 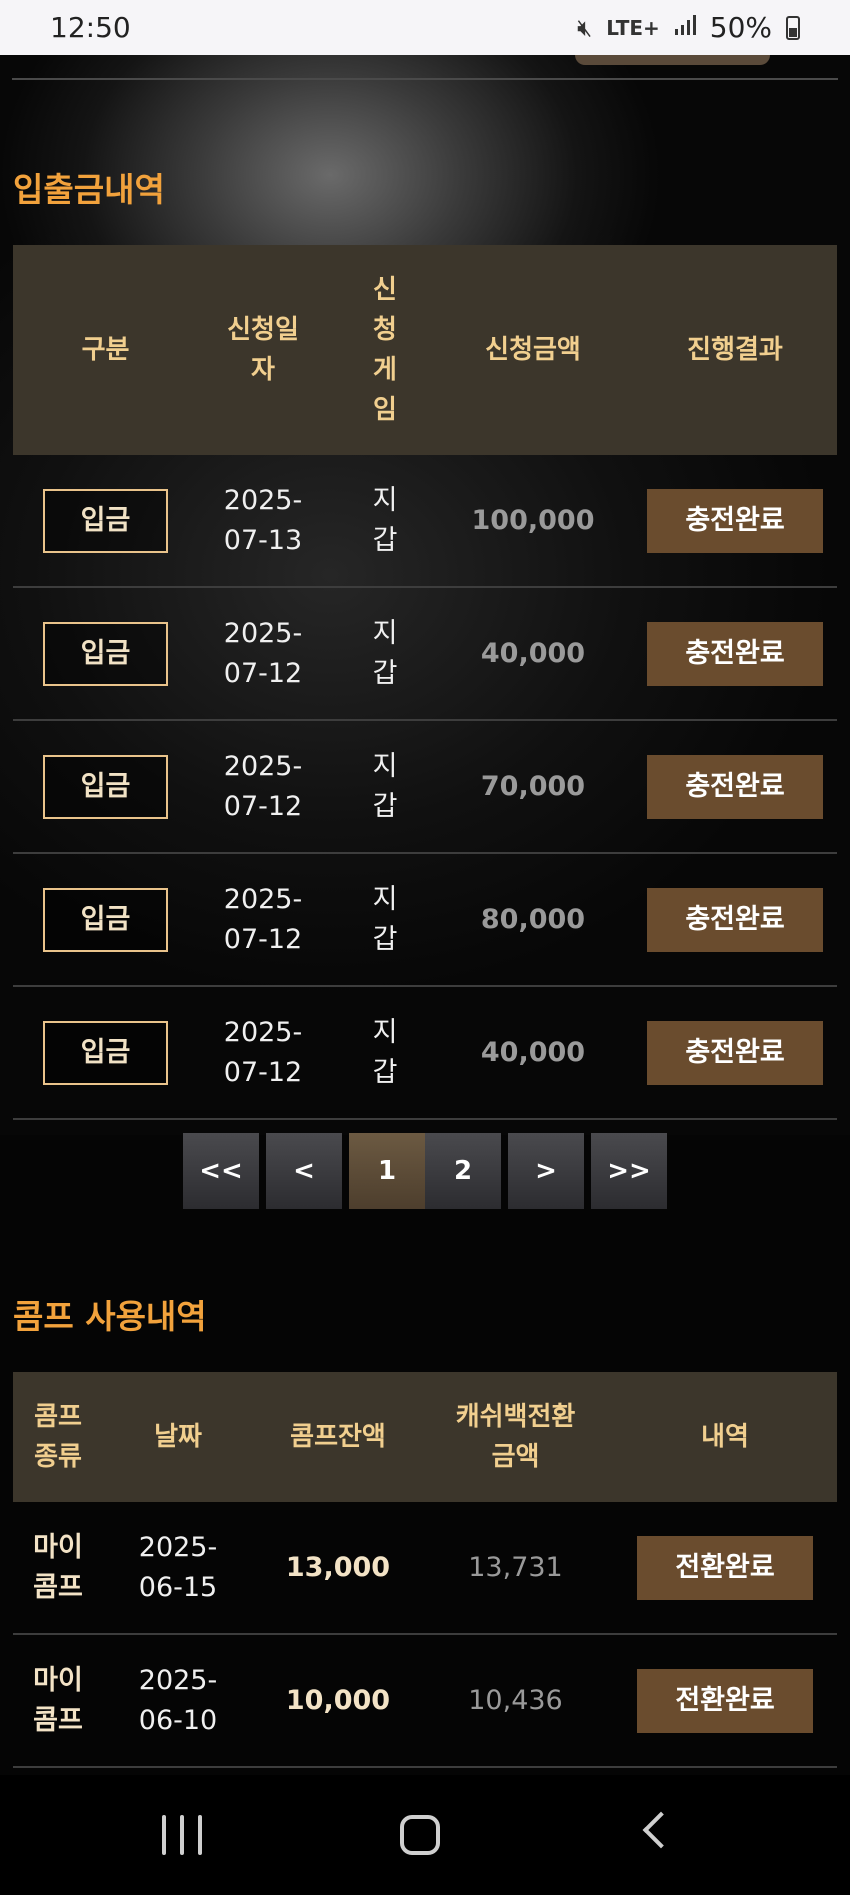 What do you see at coordinates (425, 27) in the screenshot?
I see `status-bar: 12:50 🔇︎ LTE+ 50%` at bounding box center [425, 27].